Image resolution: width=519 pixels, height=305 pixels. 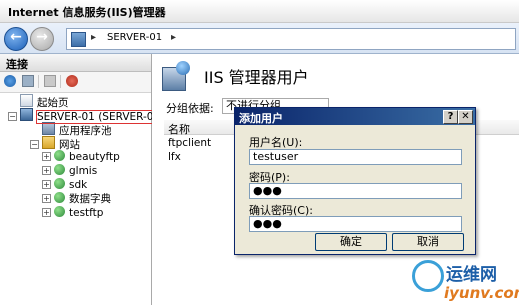 What do you see at coordinates (94, 157) in the screenshot?
I see `tree-item-label: beautyftp` at bounding box center [94, 157].